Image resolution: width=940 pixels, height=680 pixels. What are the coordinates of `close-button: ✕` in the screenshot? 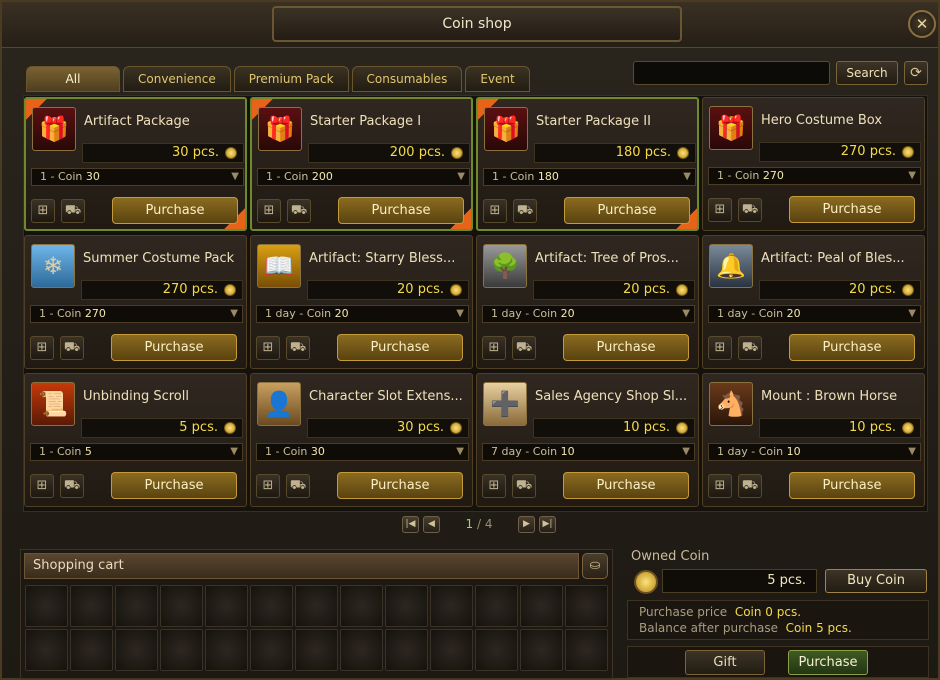 It's located at (922, 24).